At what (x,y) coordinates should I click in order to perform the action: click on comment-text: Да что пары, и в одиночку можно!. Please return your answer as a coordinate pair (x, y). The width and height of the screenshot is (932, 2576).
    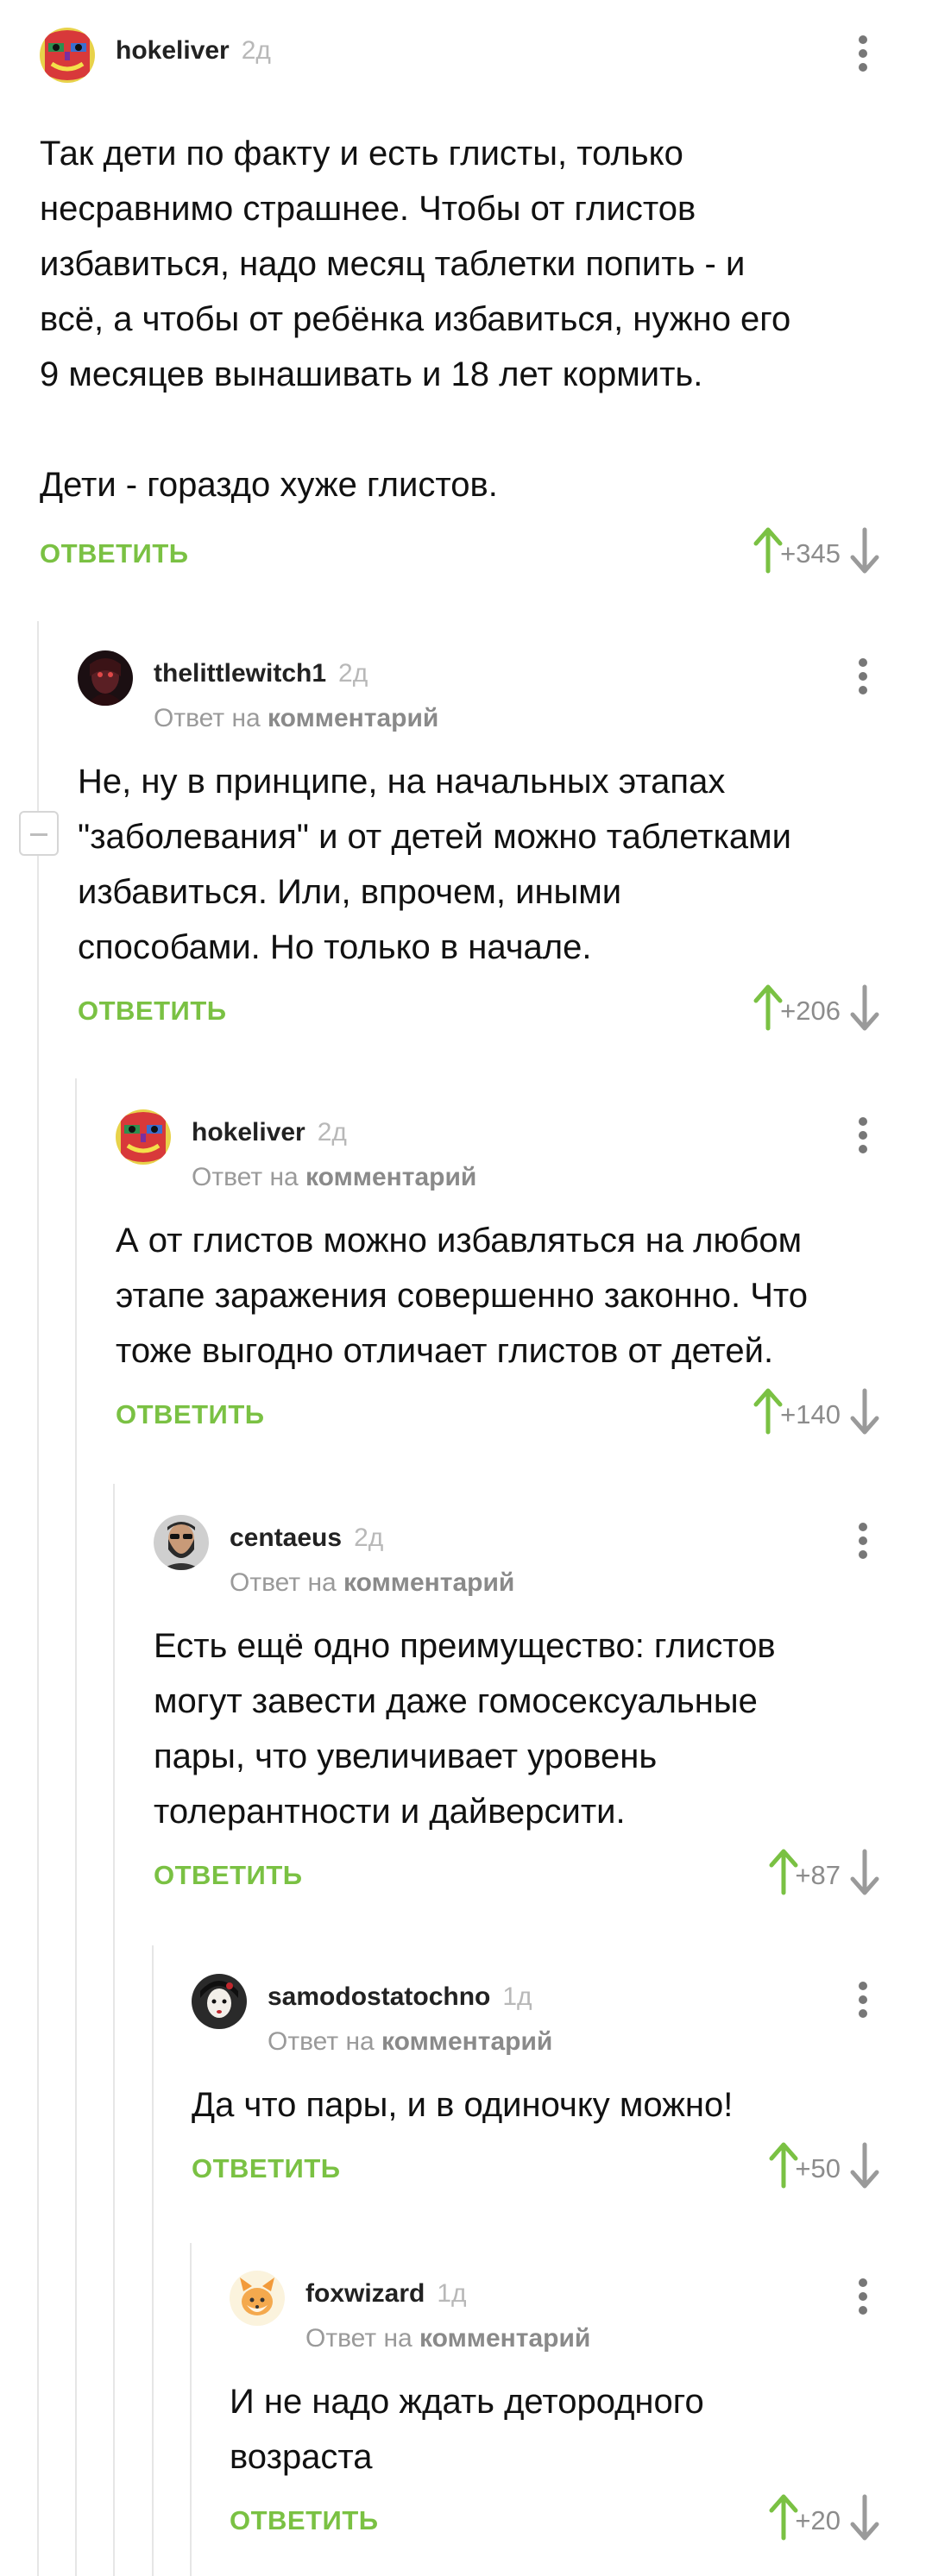
    Looking at the image, I should click on (463, 2105).